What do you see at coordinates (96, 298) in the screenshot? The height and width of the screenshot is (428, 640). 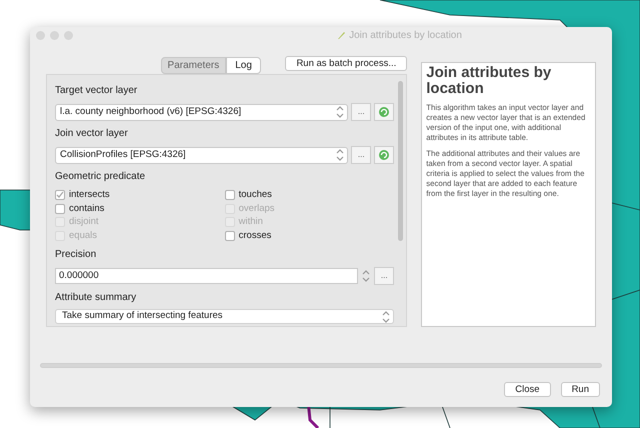 I see `field-label: Attribute summary` at bounding box center [96, 298].